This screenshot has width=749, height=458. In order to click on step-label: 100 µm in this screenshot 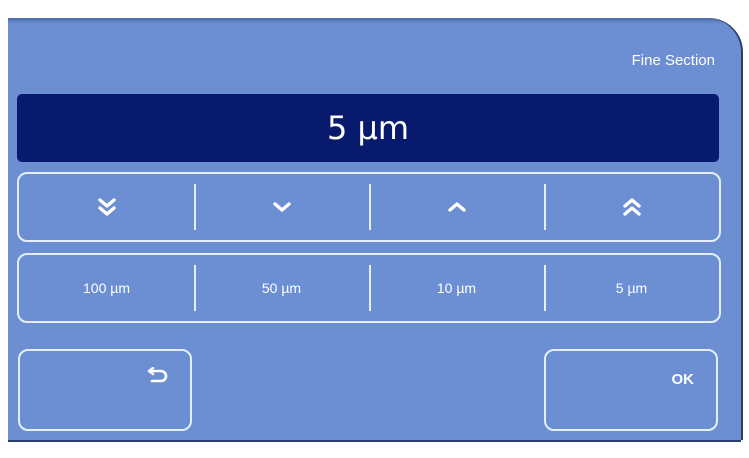, I will do `click(106, 288)`.